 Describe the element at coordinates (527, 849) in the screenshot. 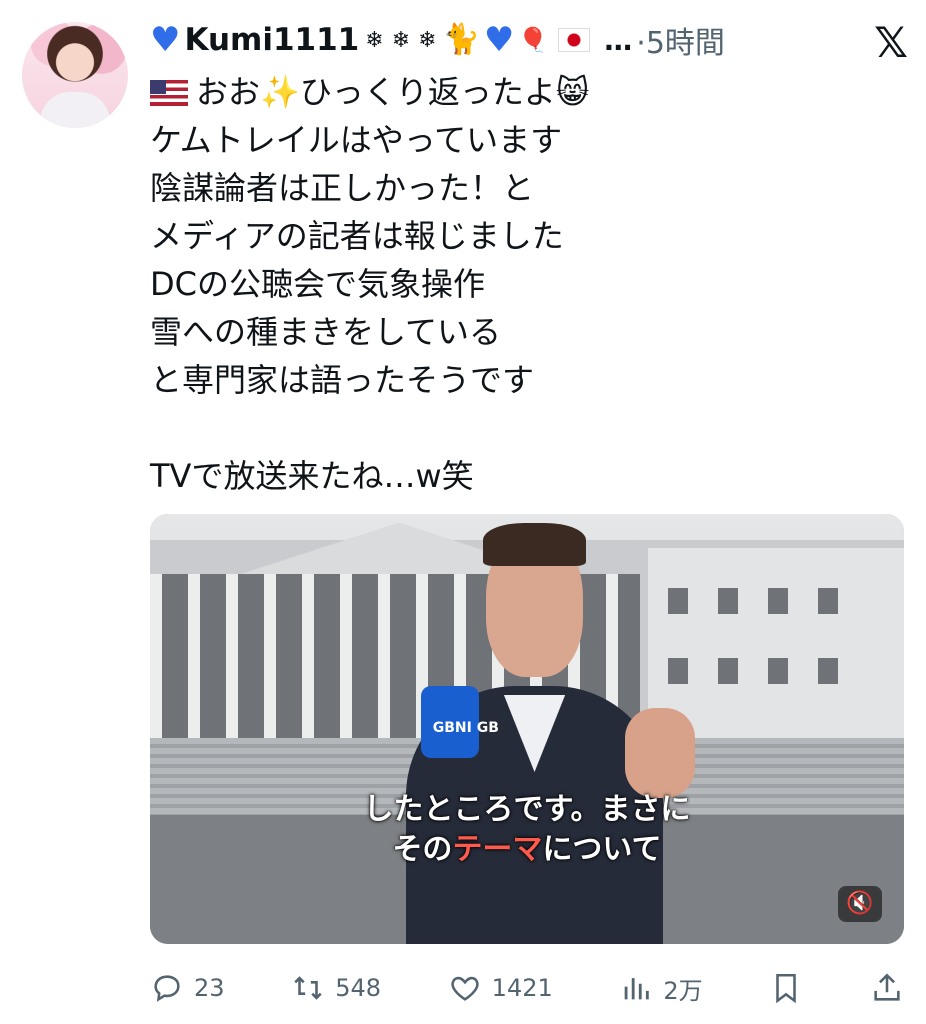

I see `video-subtitle: そのテーマについて` at that location.